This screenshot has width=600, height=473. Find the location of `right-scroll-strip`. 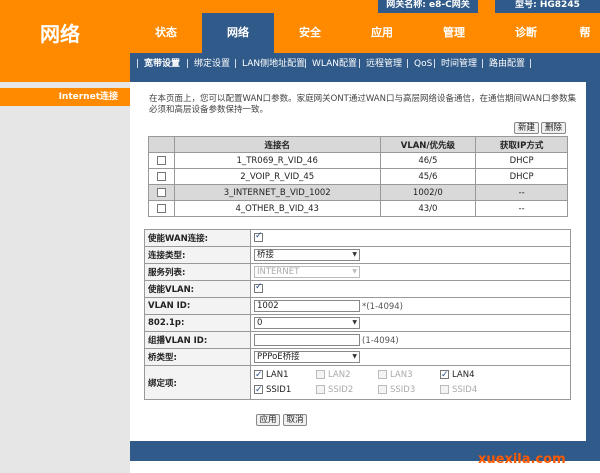

right-scroll-strip is located at coordinates (593, 277).